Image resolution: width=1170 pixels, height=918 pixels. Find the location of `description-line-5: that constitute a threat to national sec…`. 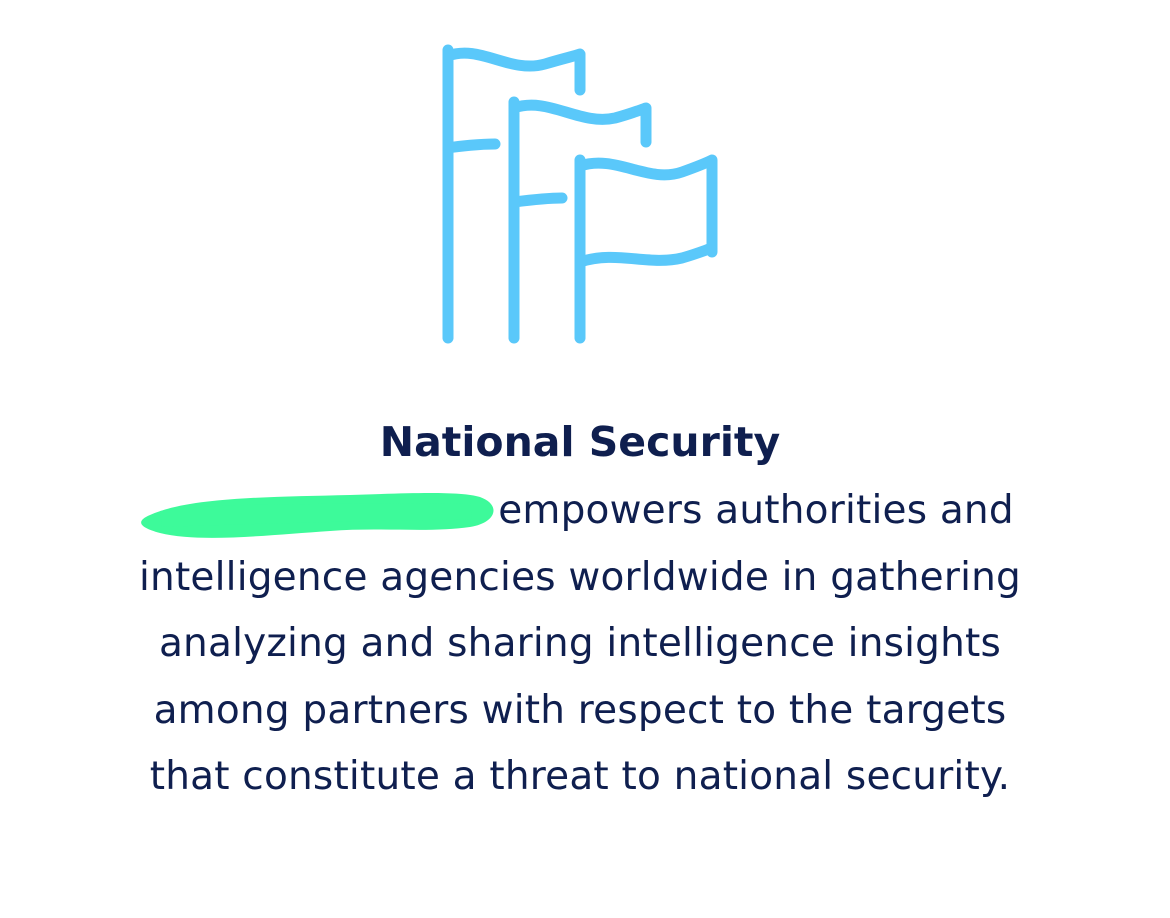

description-line-5: that constitute a threat to national sec… is located at coordinates (580, 776).